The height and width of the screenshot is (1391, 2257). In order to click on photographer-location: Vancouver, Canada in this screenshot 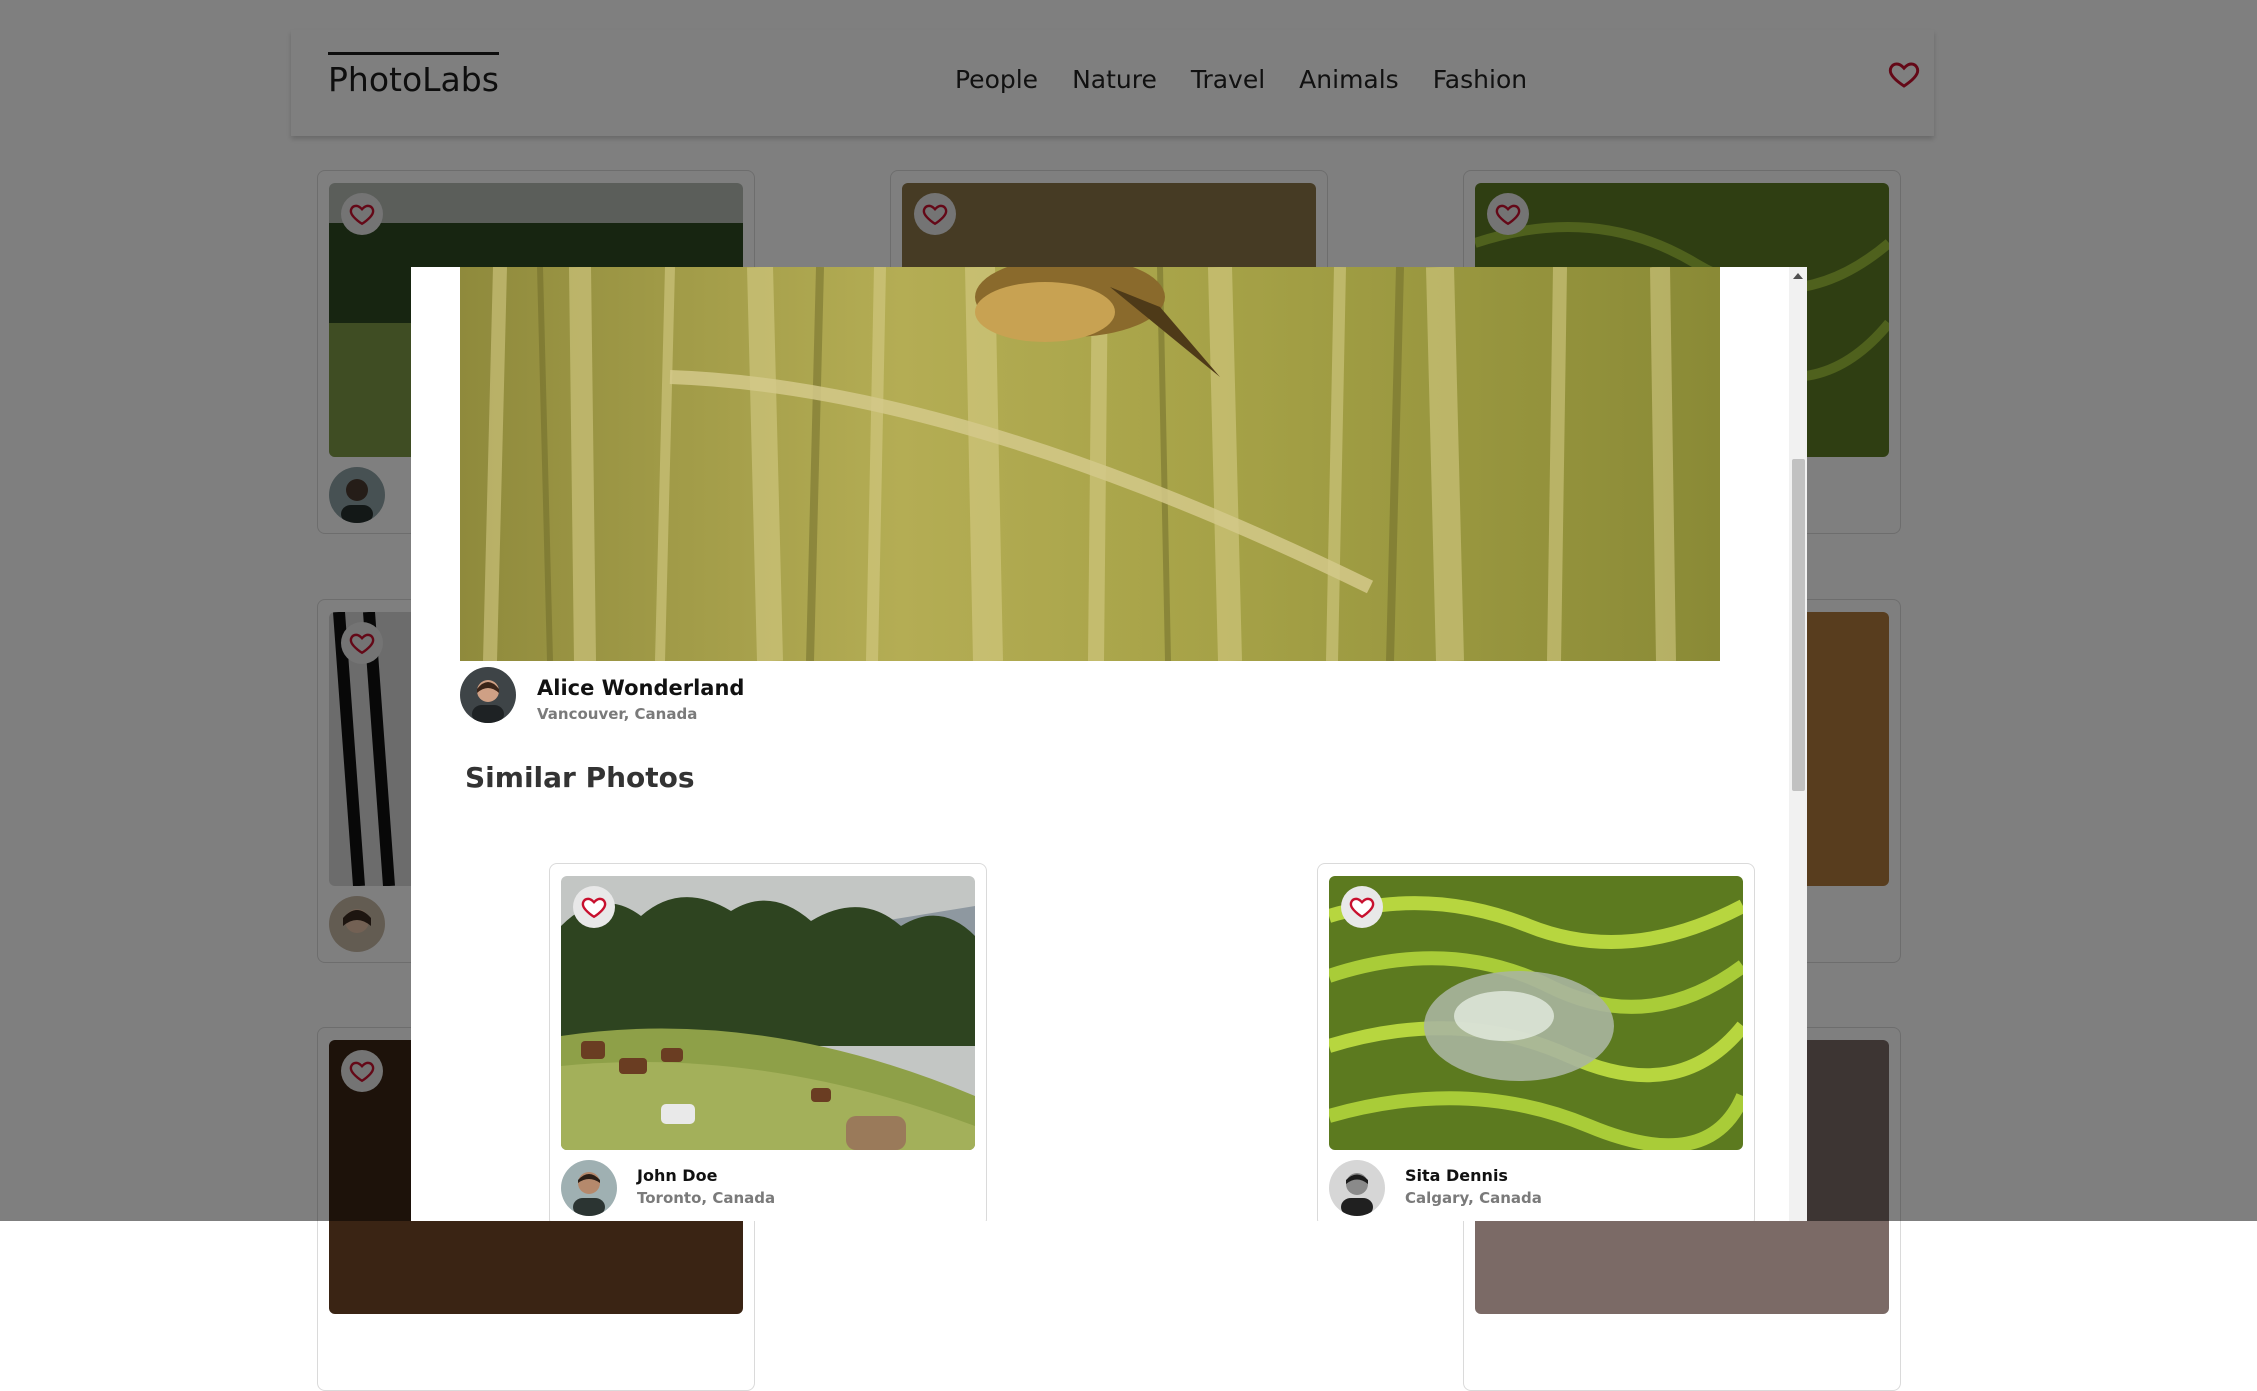, I will do `click(617, 714)`.